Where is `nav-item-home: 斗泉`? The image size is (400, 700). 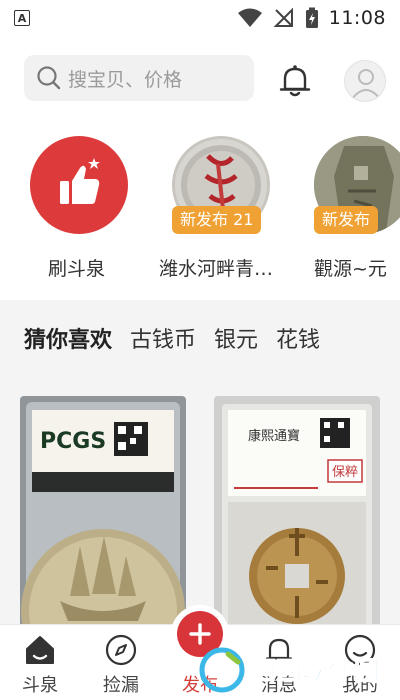 nav-item-home: 斗泉 is located at coordinates (40, 665).